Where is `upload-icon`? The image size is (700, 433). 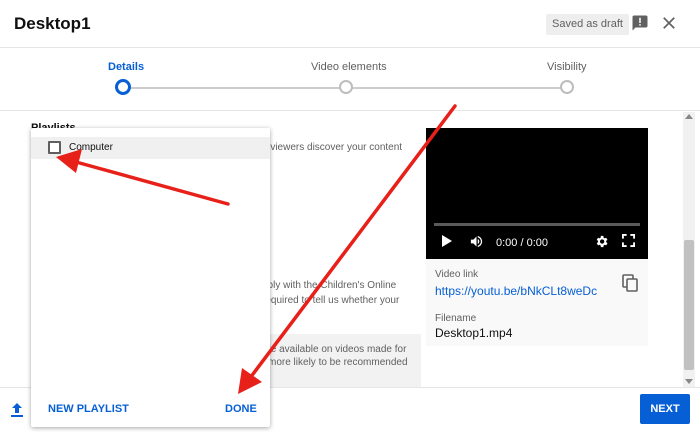
upload-icon is located at coordinates (17, 410).